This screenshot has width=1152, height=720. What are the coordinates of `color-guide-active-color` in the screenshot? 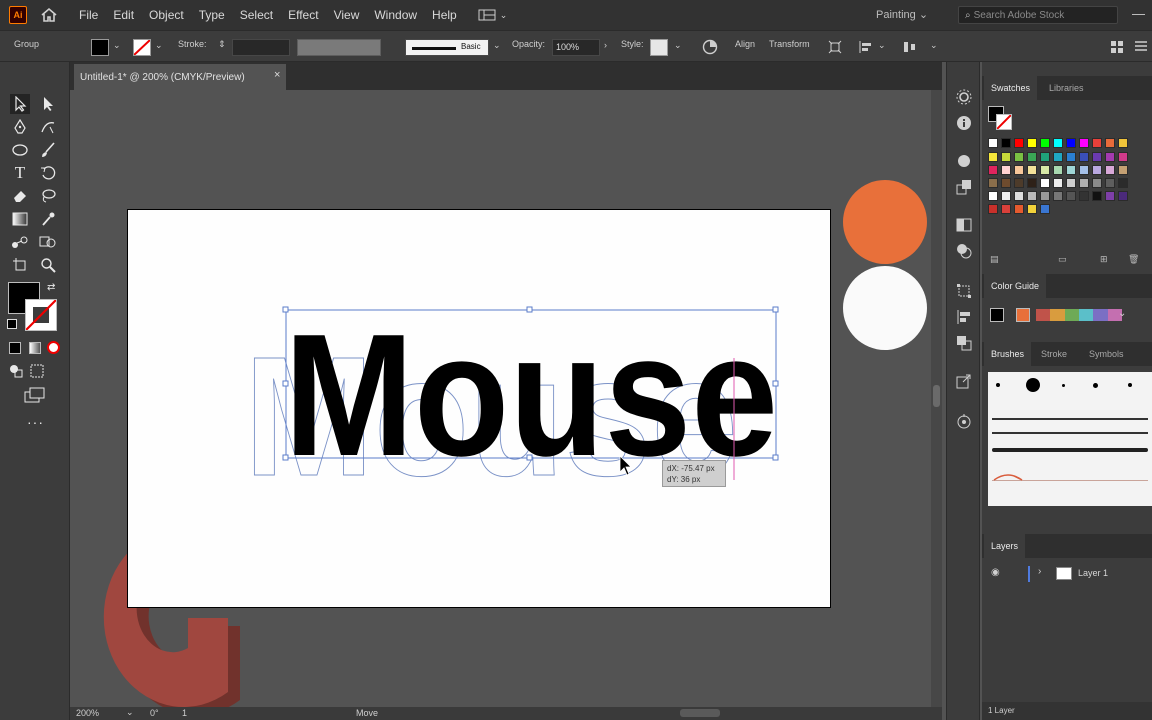 It's located at (1023, 315).